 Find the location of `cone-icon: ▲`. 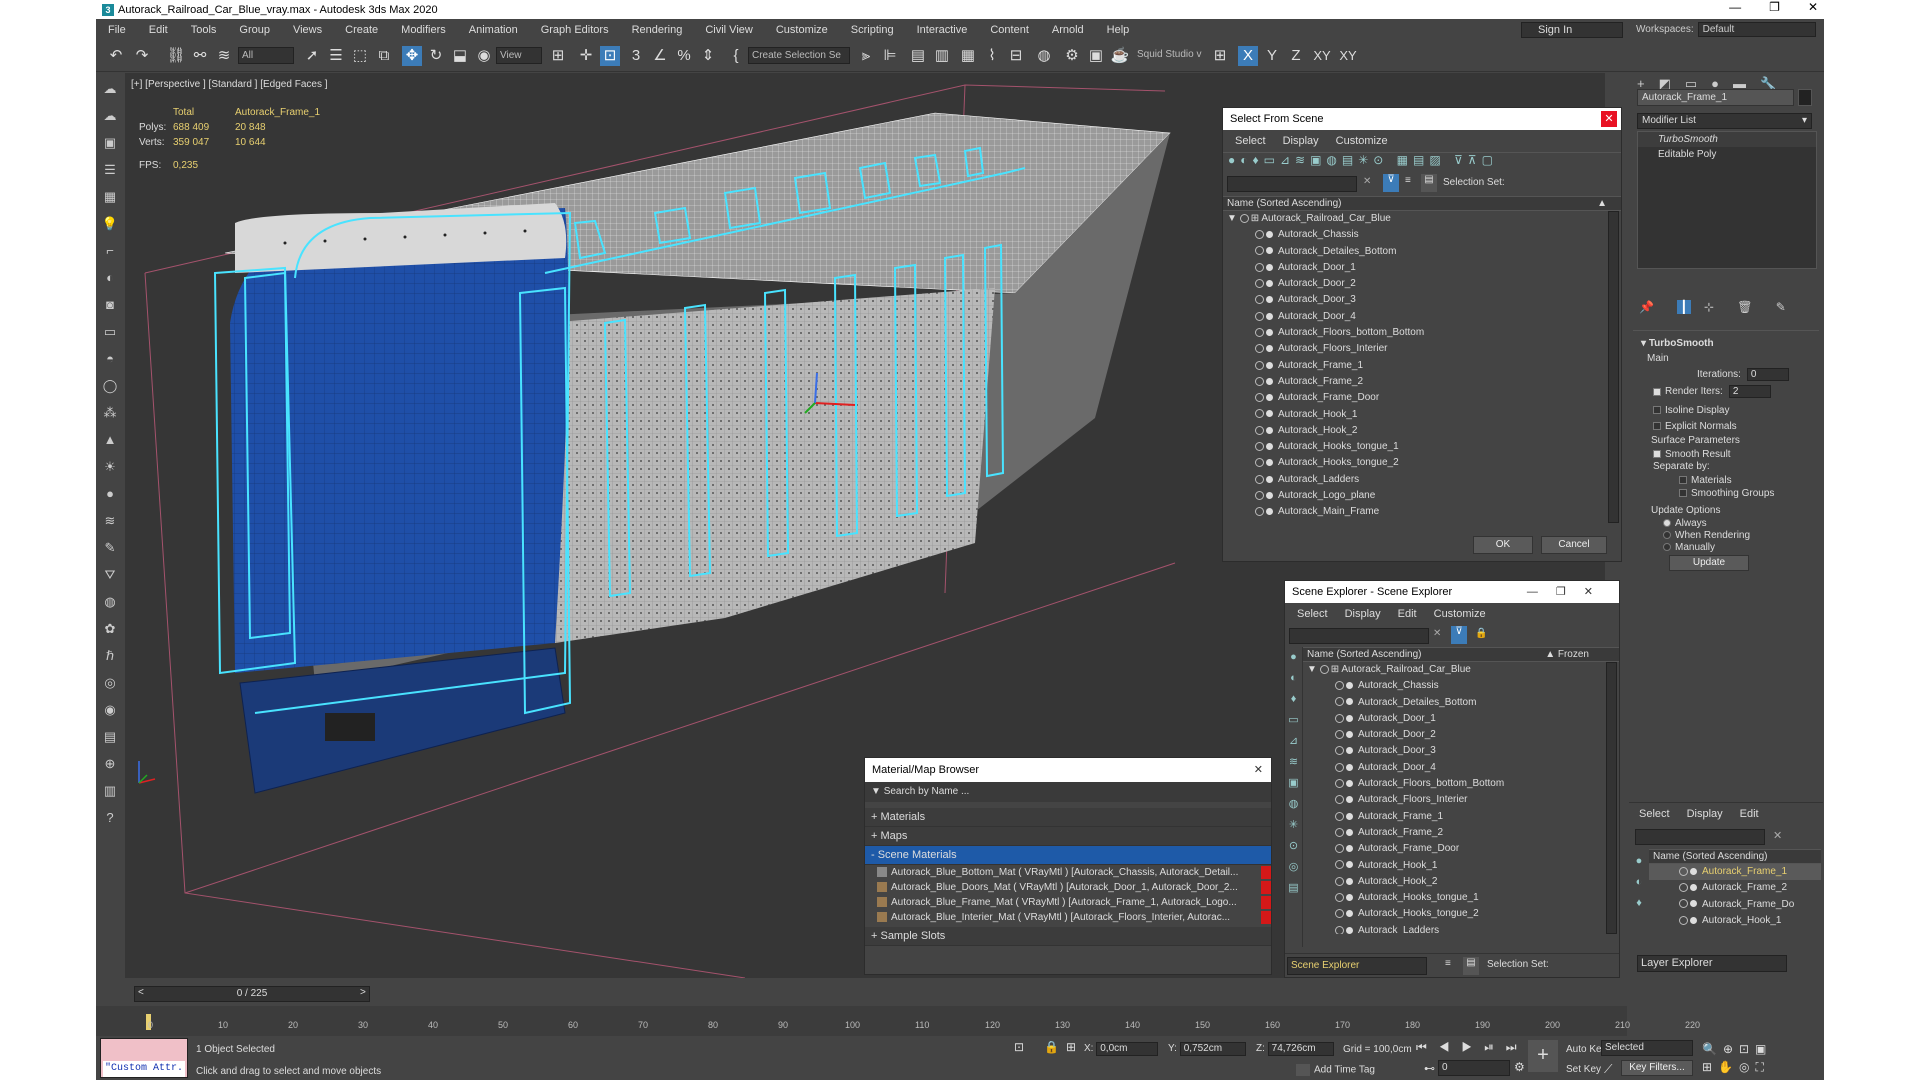

cone-icon: ▲ is located at coordinates (110, 441).